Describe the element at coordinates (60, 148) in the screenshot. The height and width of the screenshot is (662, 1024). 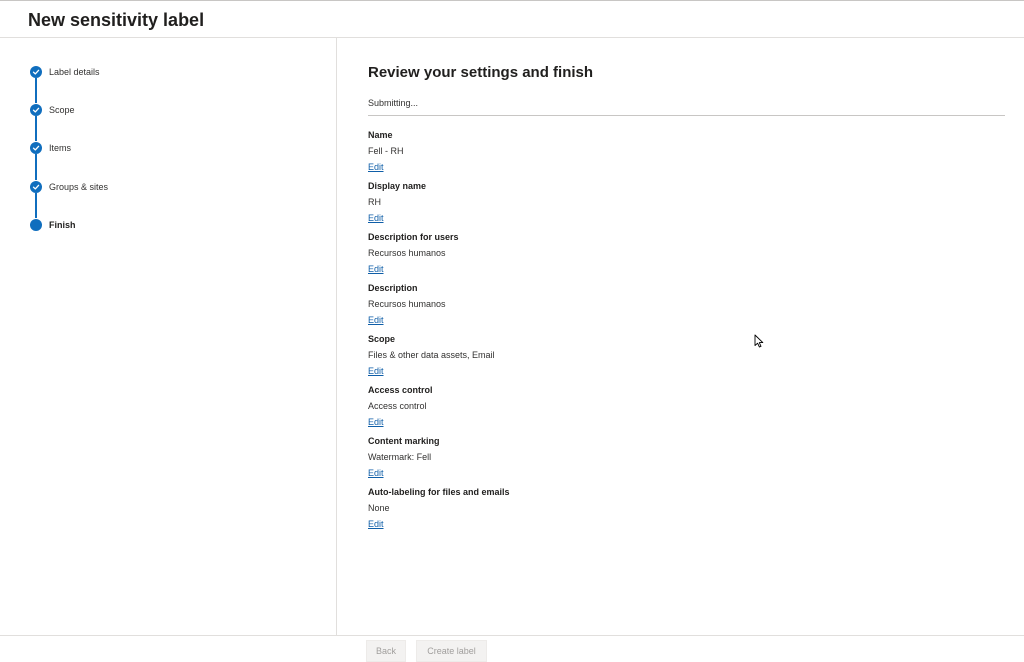
I see `step-label: Items` at that location.